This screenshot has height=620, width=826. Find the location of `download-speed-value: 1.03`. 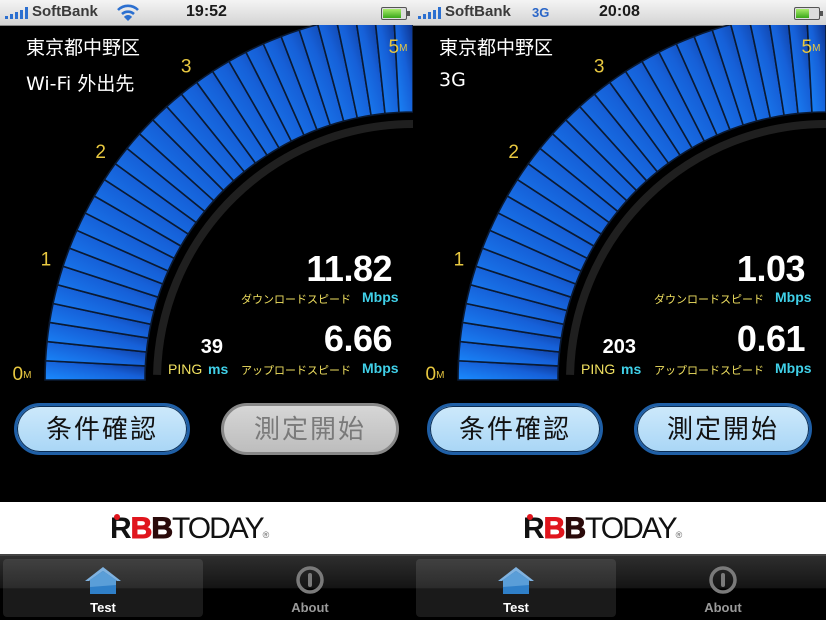

download-speed-value: 1.03 is located at coordinates (771, 268).